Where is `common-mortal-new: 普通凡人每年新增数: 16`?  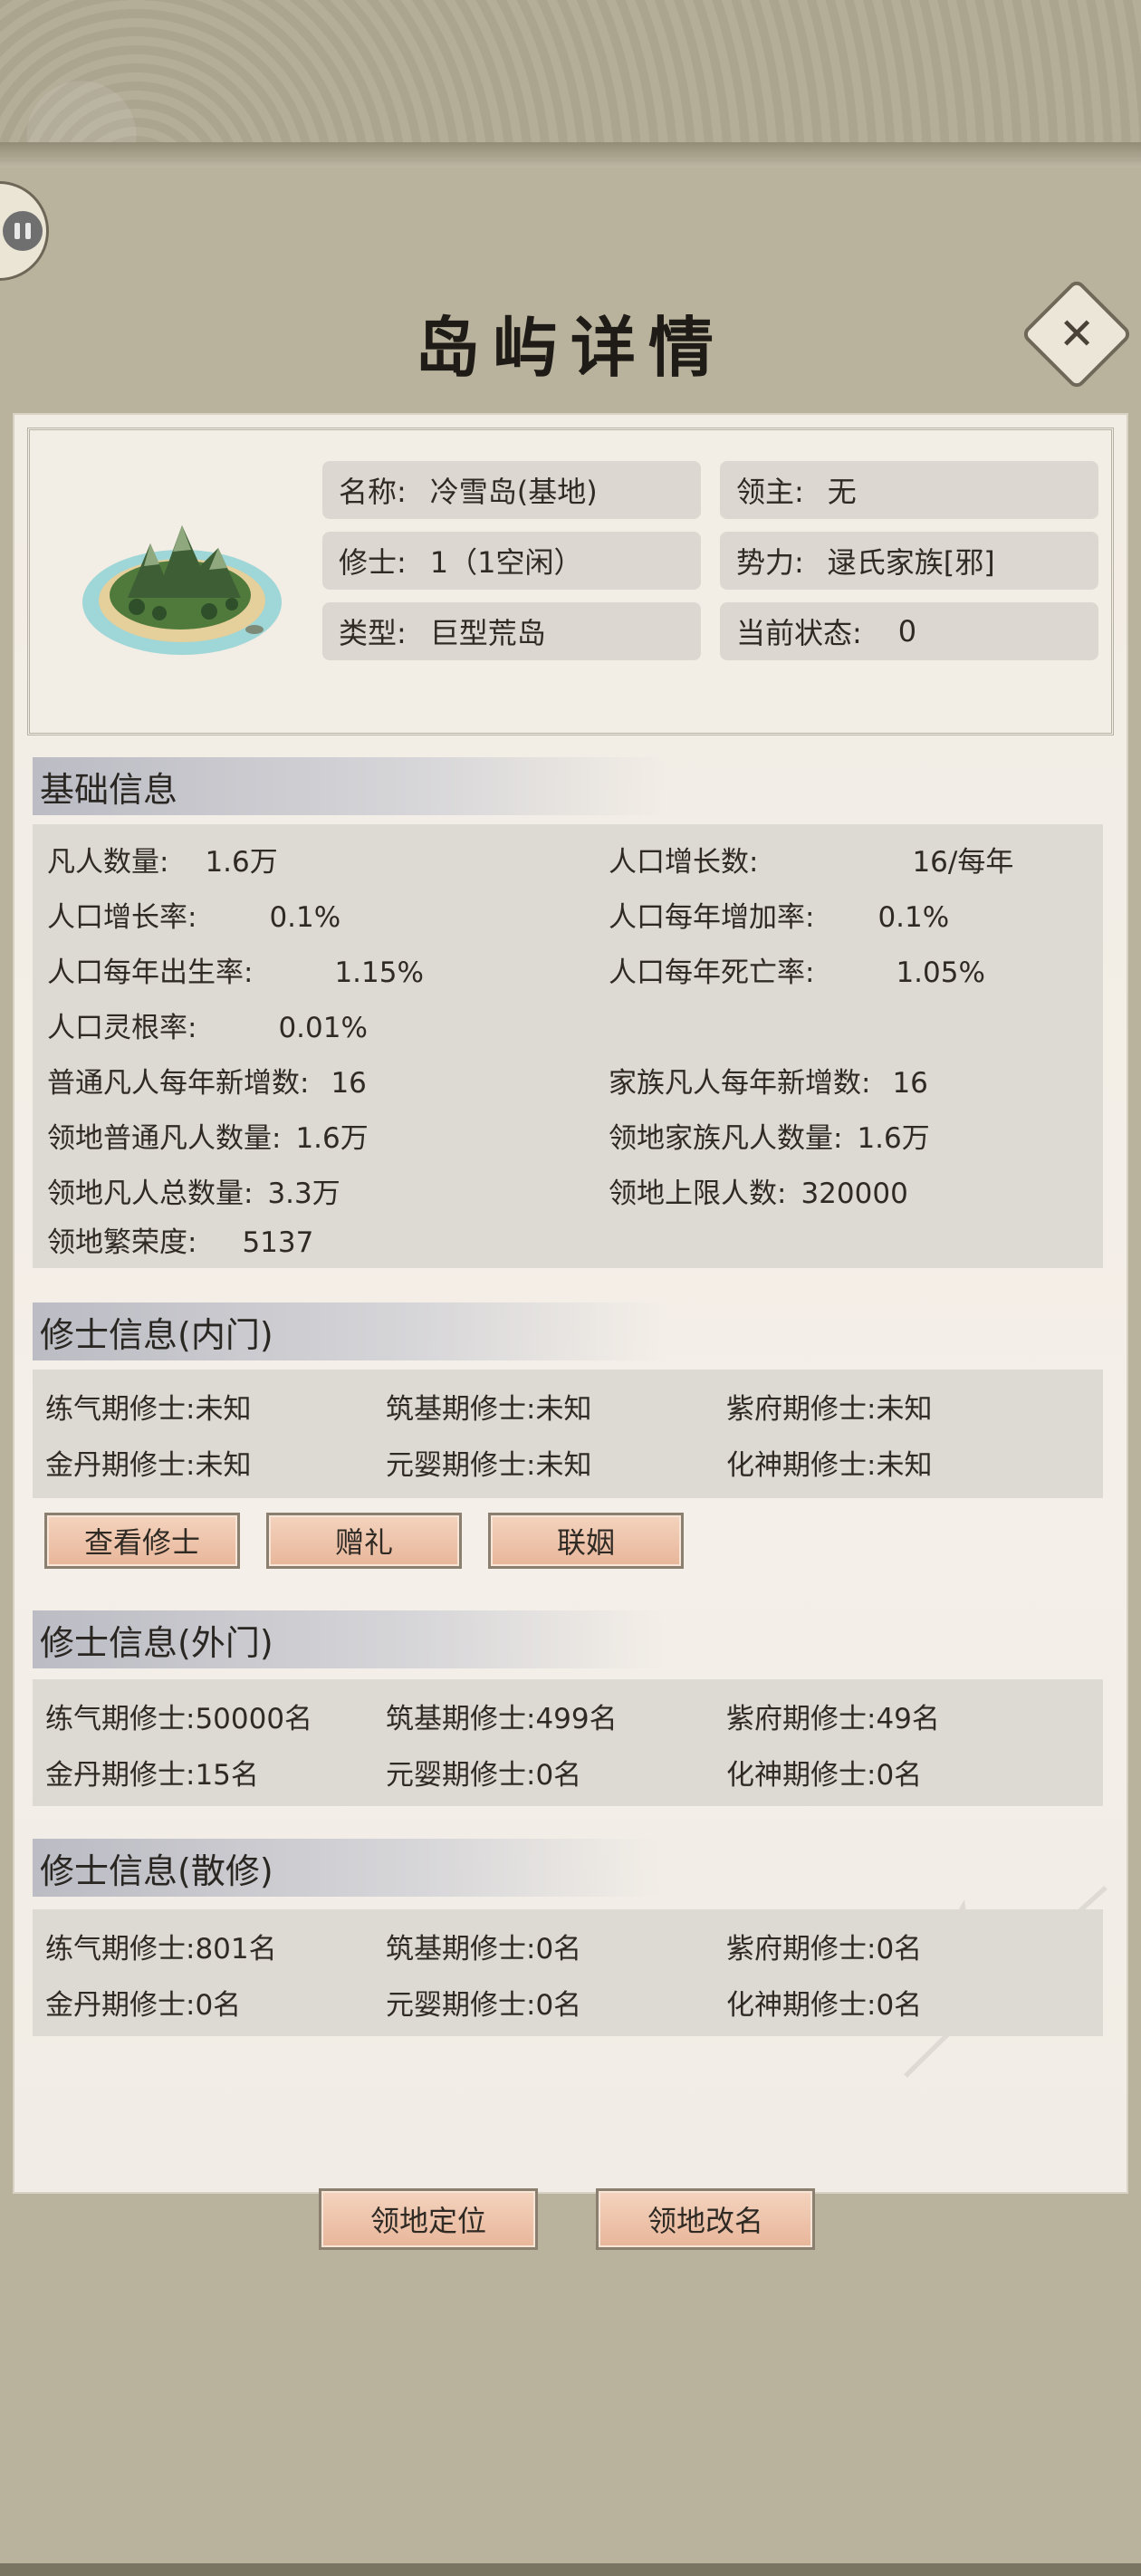 common-mortal-new: 普通凡人每年新增数: 16 is located at coordinates (207, 1083).